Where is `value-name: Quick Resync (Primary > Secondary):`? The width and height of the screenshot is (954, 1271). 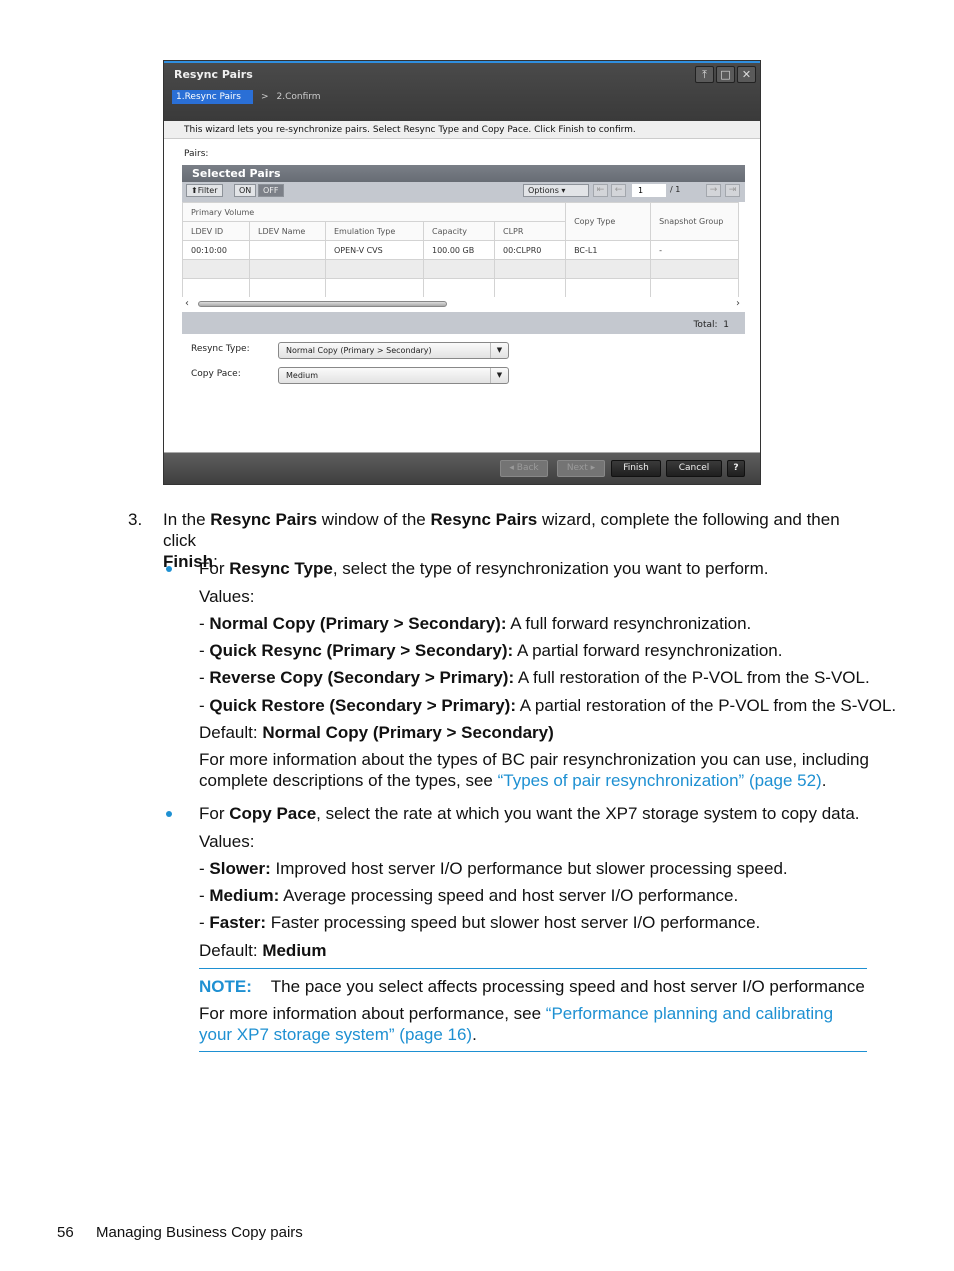
value-name: Quick Resync (Primary > Secondary): is located at coordinates (361, 650).